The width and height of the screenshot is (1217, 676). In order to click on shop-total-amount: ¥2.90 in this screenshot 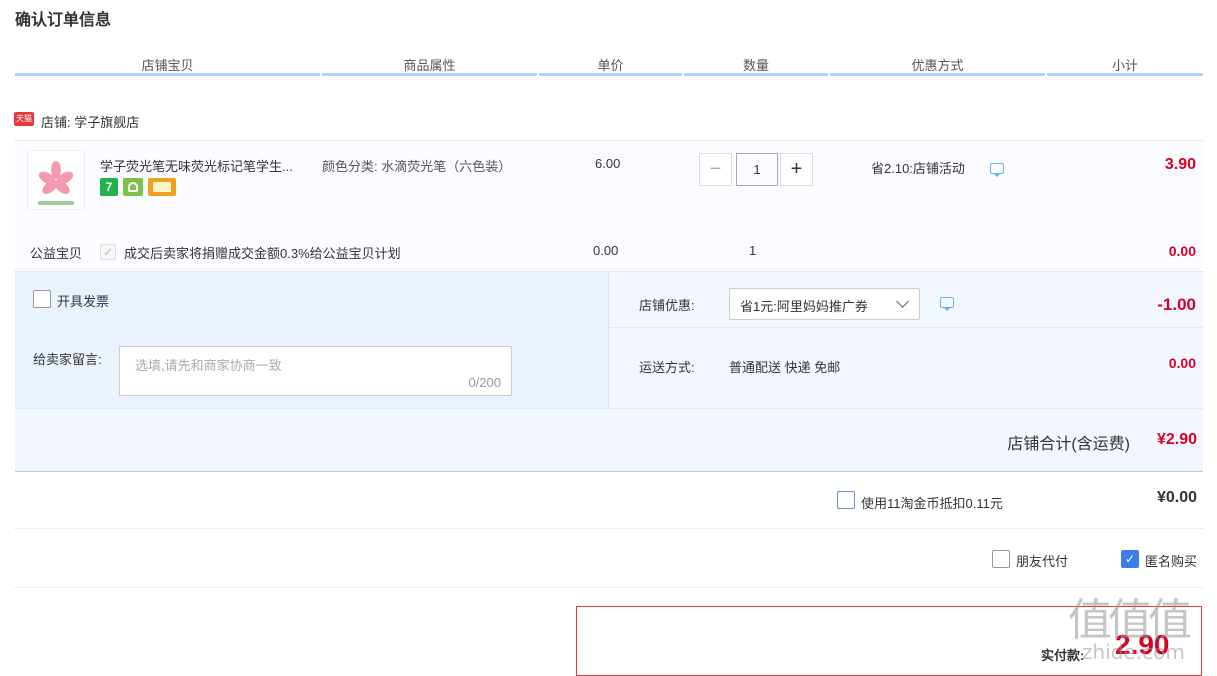, I will do `click(1176, 439)`.